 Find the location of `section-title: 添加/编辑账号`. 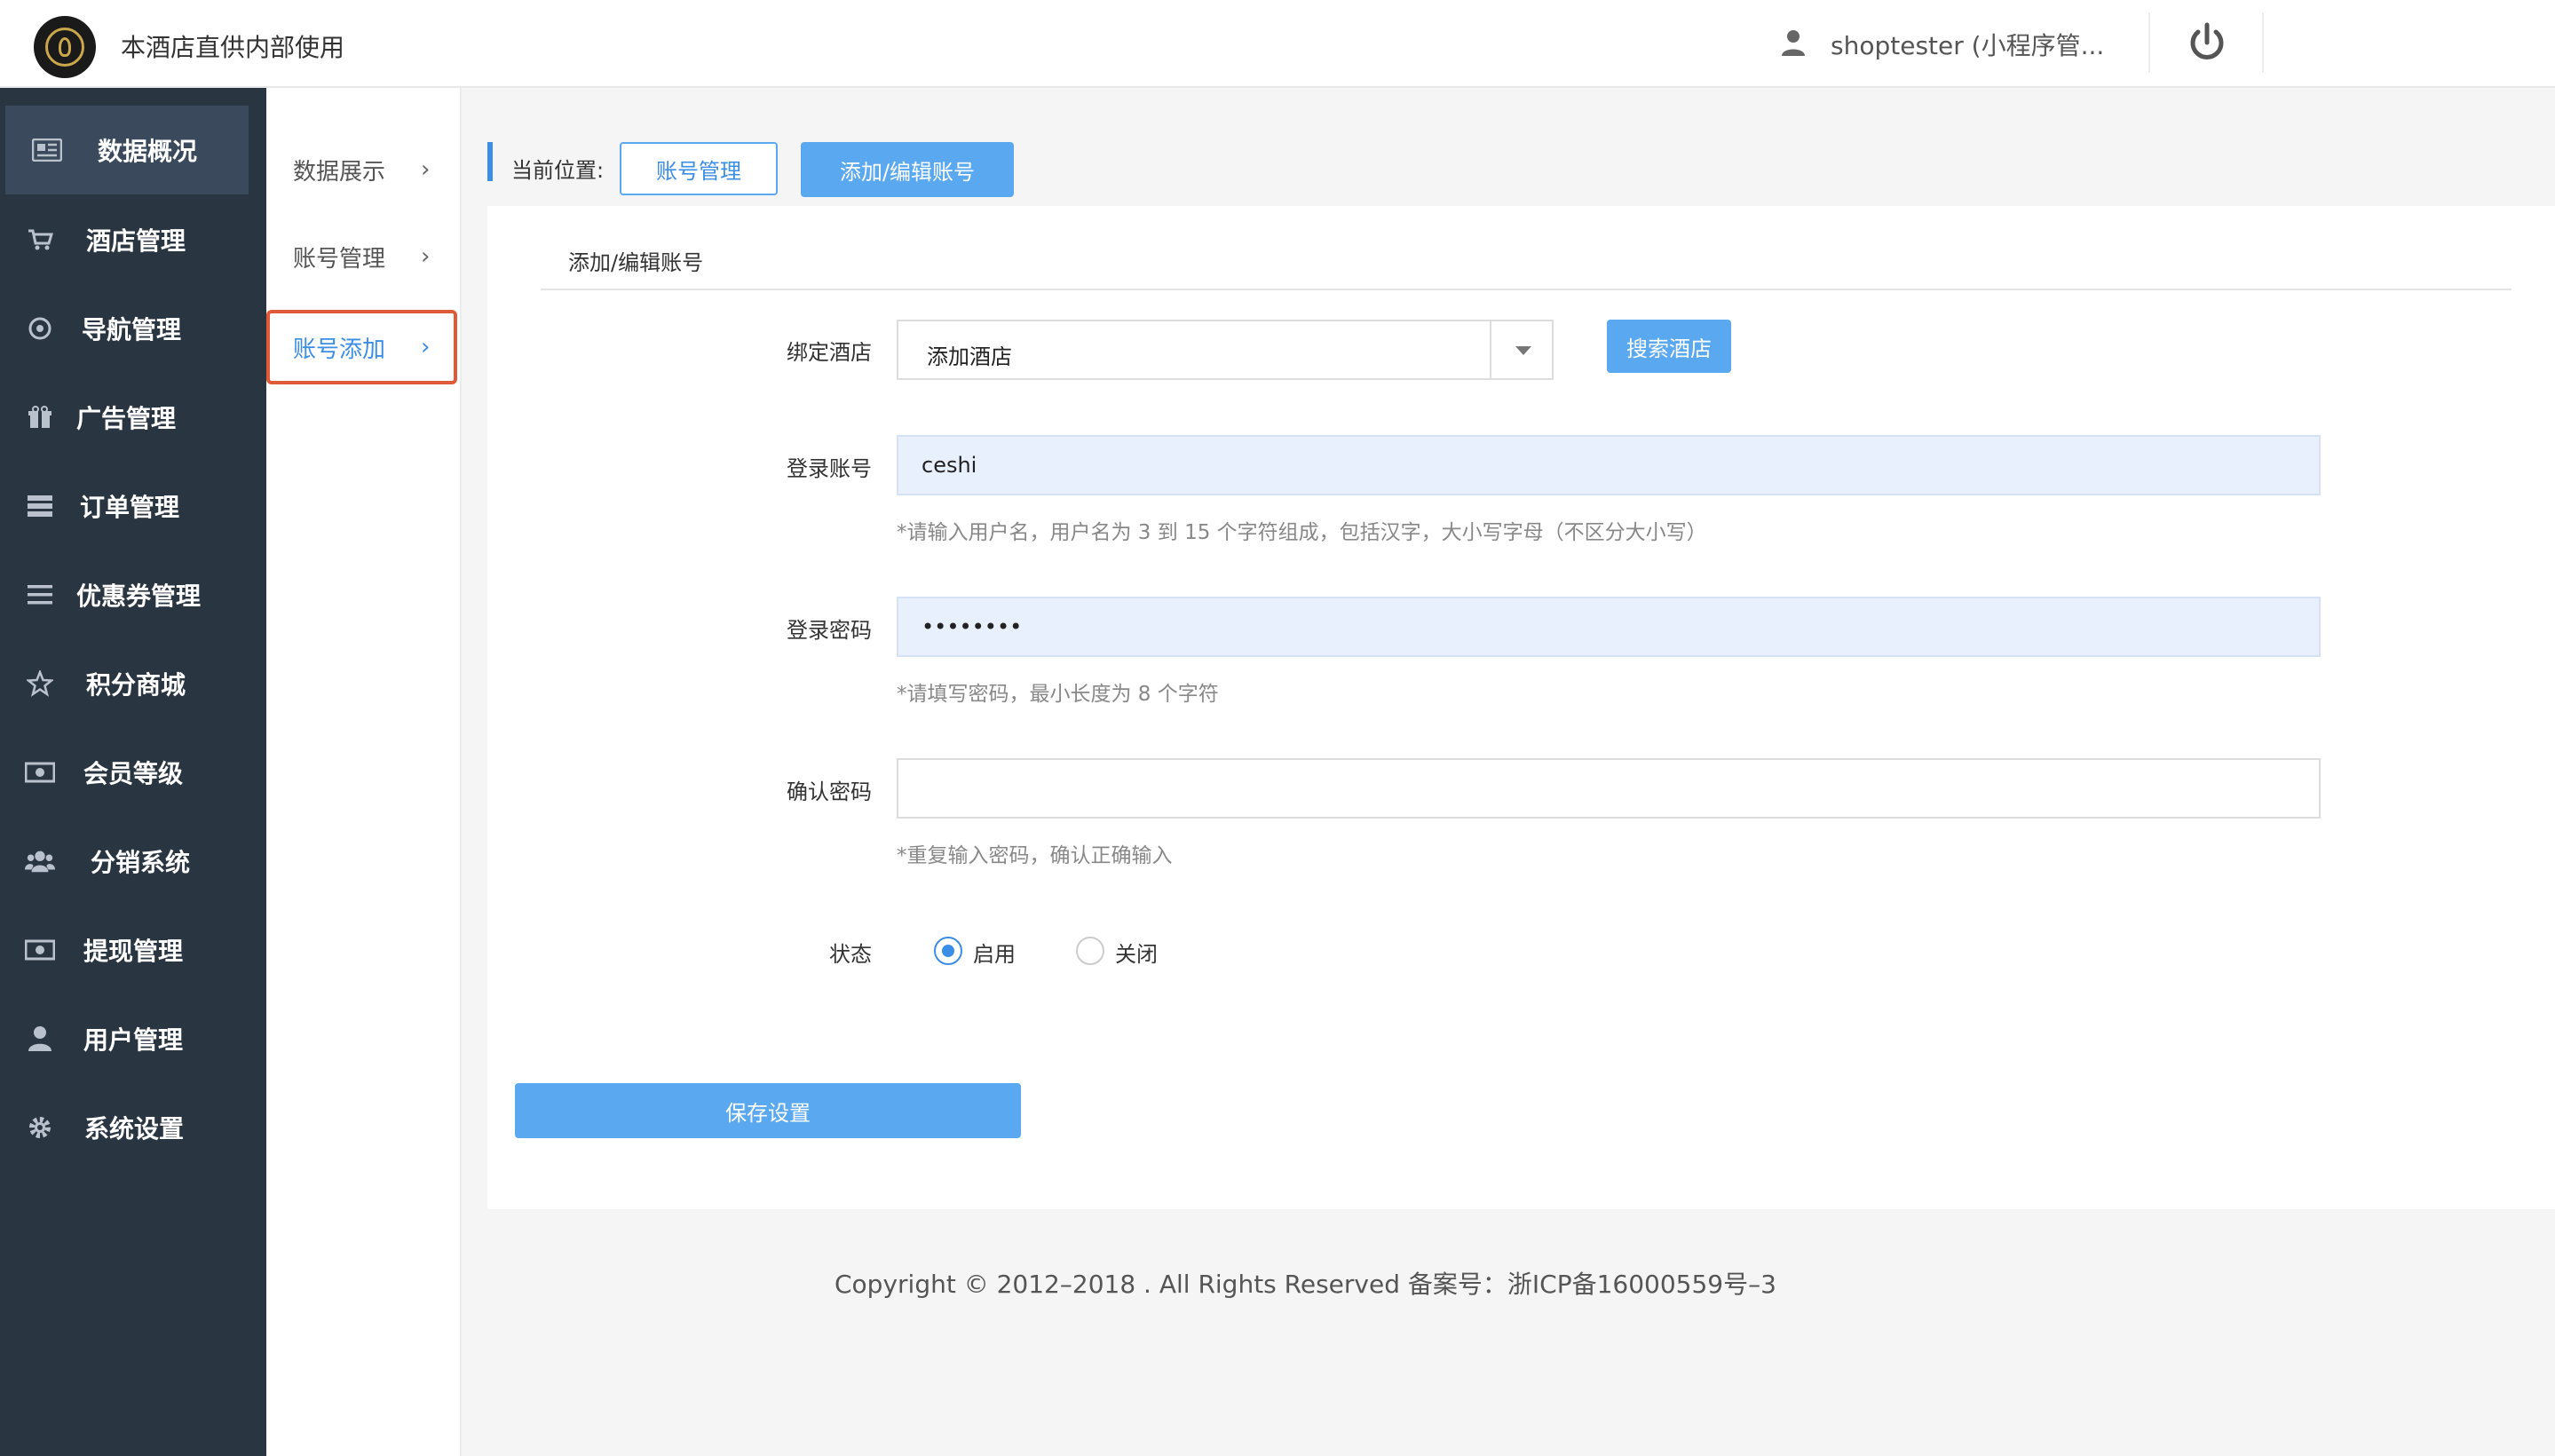

section-title: 添加/编辑账号 is located at coordinates (636, 262).